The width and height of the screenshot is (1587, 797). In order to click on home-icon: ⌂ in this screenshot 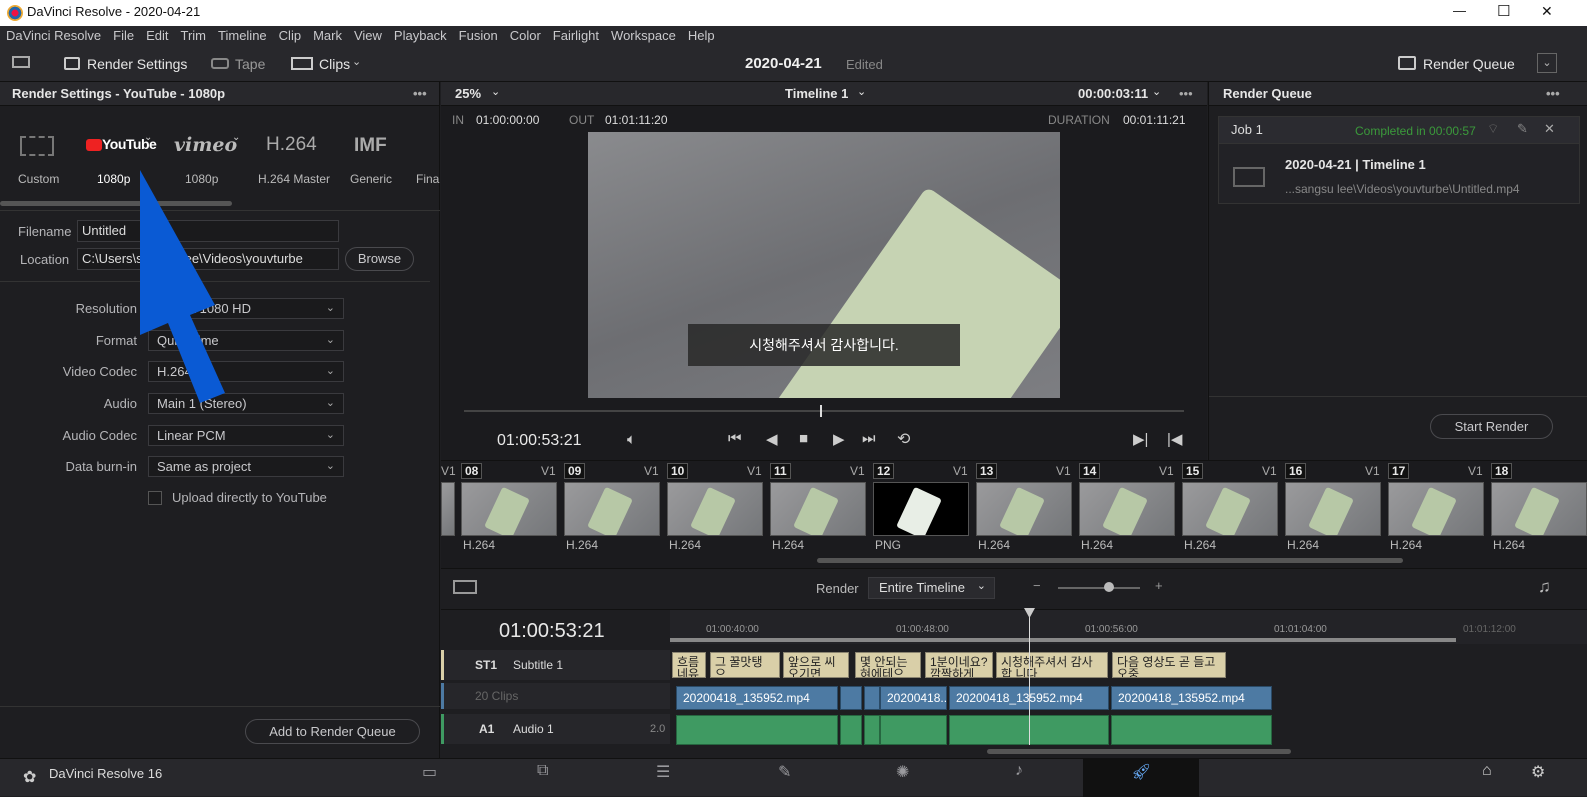, I will do `click(1487, 771)`.